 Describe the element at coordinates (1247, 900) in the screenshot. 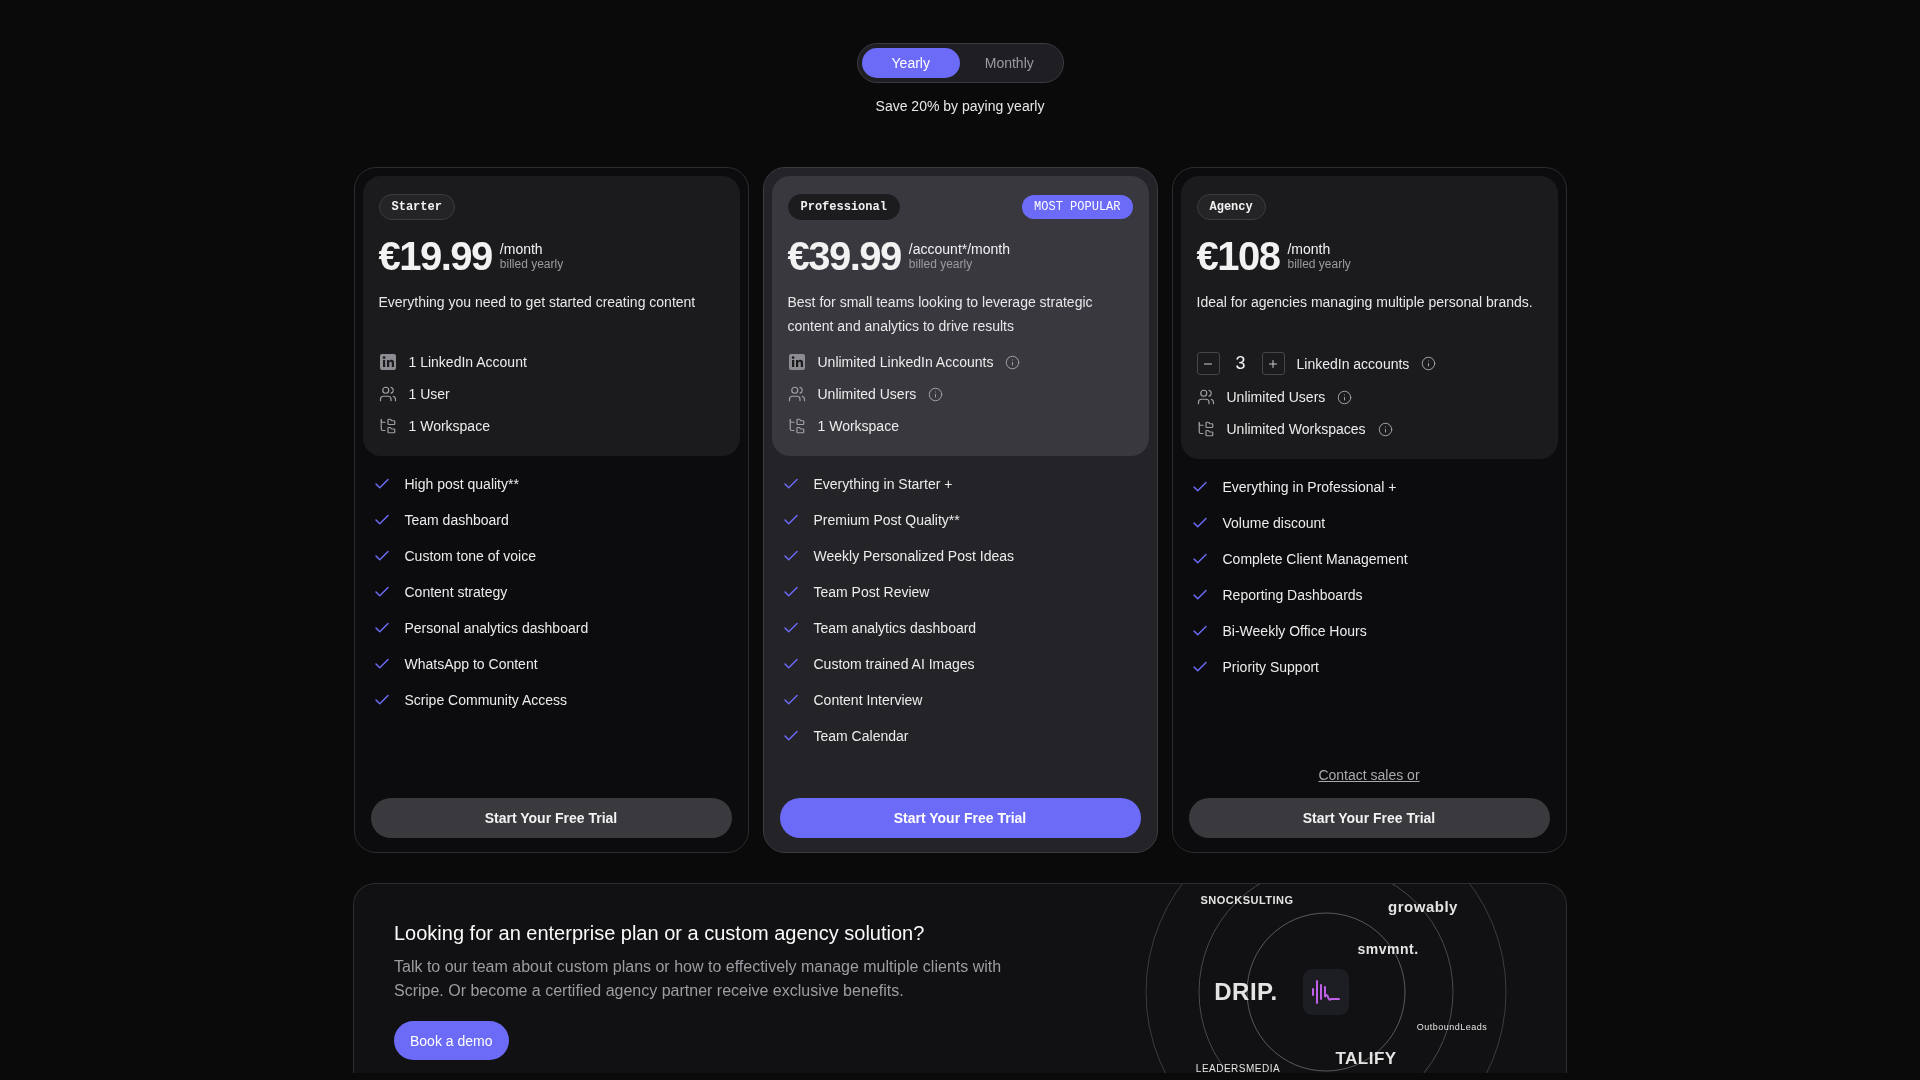

I see `partner-logo: SNOCKSULTING` at that location.